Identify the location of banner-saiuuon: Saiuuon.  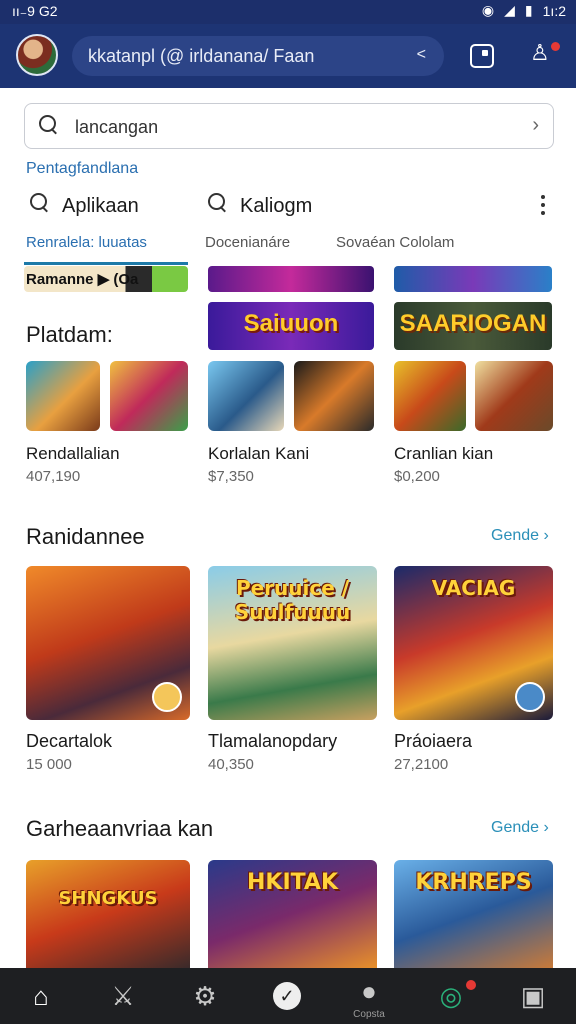
(291, 326).